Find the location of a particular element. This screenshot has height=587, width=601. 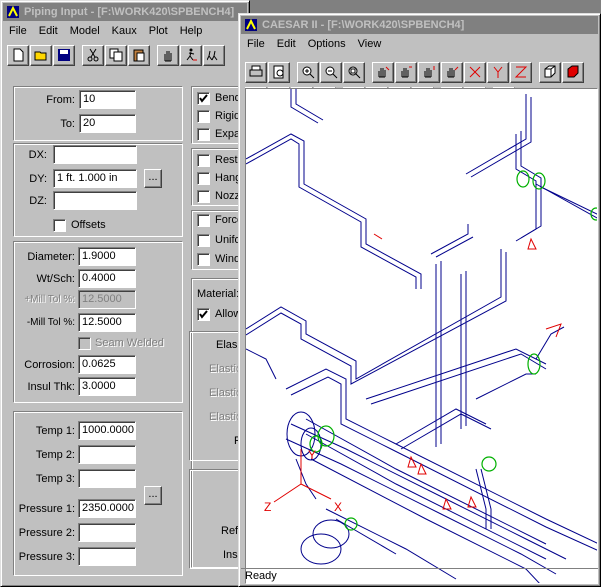

wind-checkbox is located at coordinates (203, 259).